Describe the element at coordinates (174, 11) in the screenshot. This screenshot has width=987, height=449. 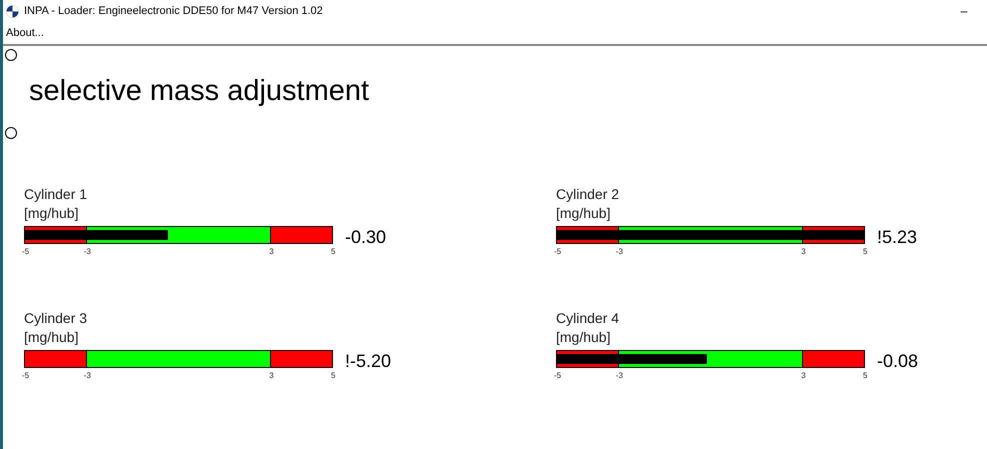
I see `window-title: INPA - Loader: Engineelectronic DDE50 for M47 Version 1.02` at that location.